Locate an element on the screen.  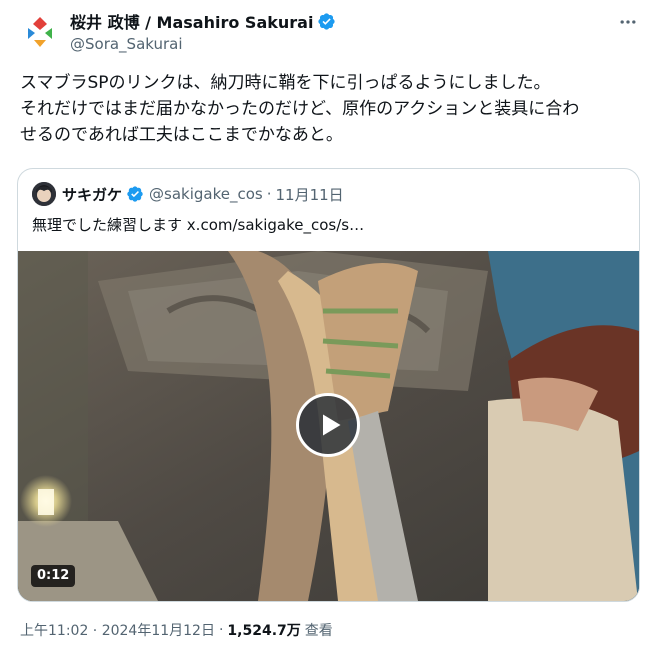
play-icon is located at coordinates (328, 425).